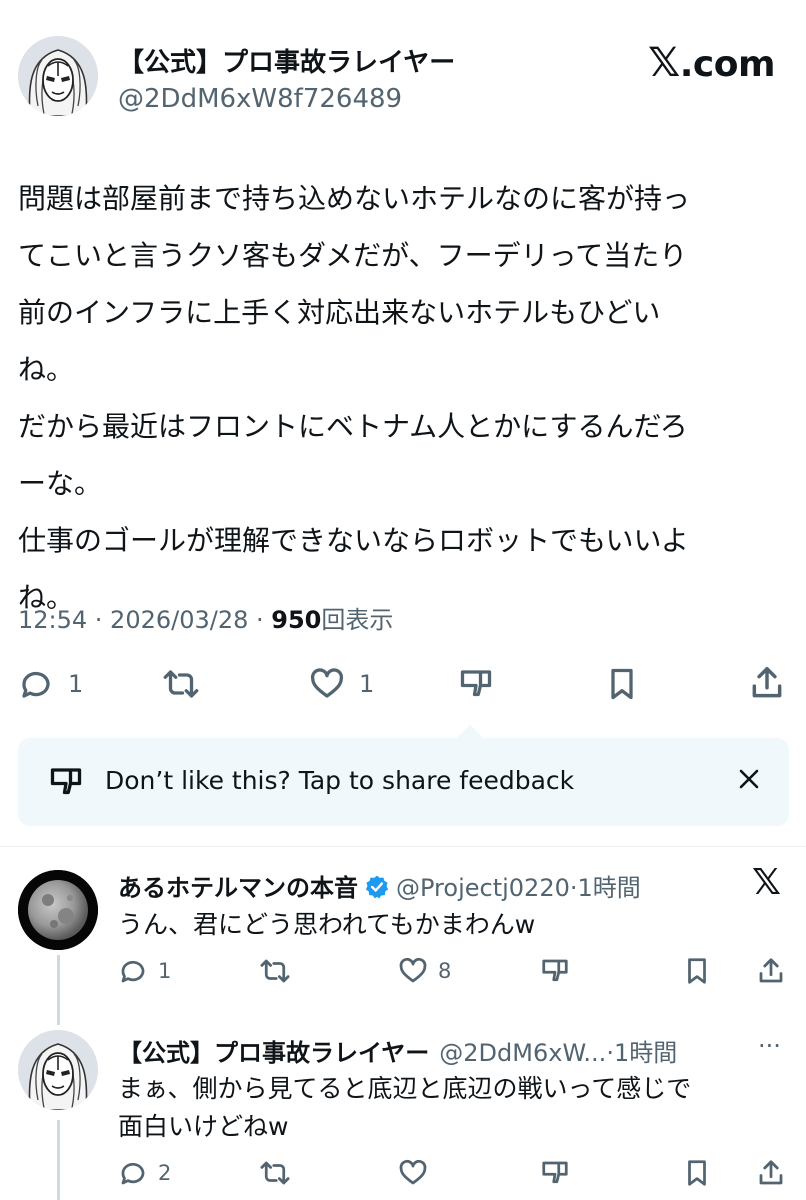 This screenshot has width=806, height=1200. I want to click on tweet-meta: 12:54 · 2026/03/28 · 950回表示, so click(205, 617).